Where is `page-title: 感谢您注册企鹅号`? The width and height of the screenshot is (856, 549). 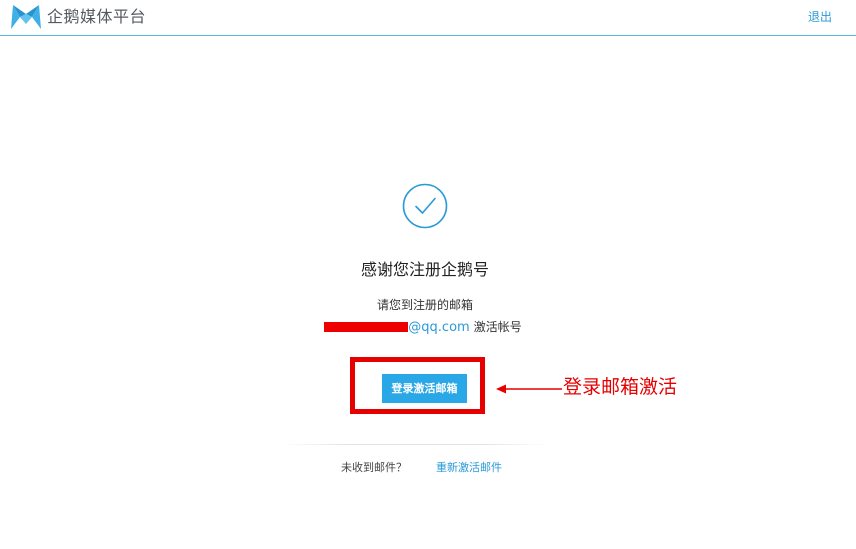 page-title: 感谢您注册企鹅号 is located at coordinates (424, 269).